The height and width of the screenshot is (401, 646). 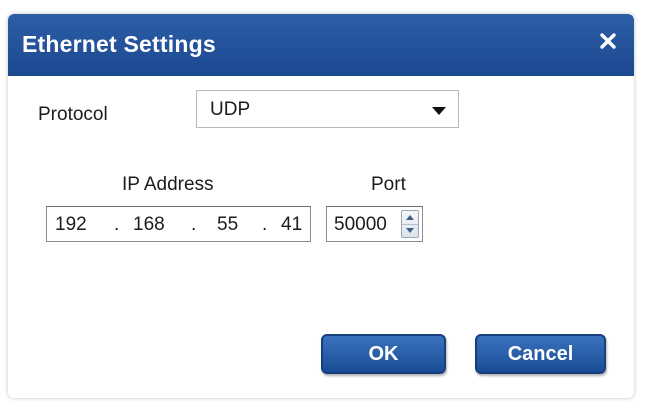 I want to click on ip-octet-1: 192, so click(x=71, y=225).